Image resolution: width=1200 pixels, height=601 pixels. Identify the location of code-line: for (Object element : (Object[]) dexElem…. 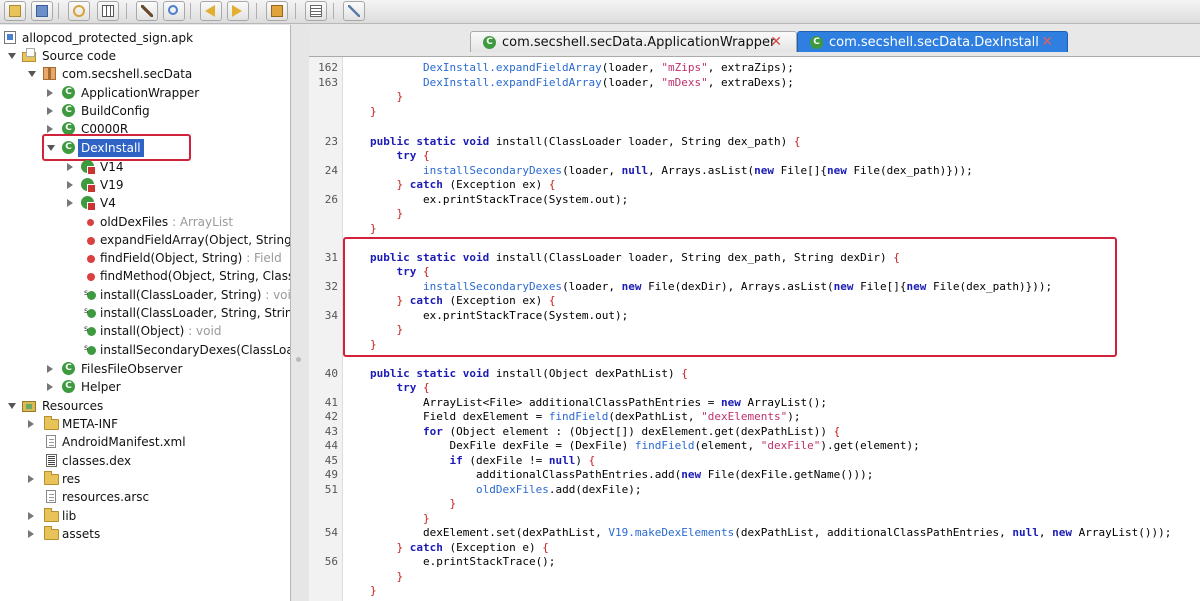
(631, 431).